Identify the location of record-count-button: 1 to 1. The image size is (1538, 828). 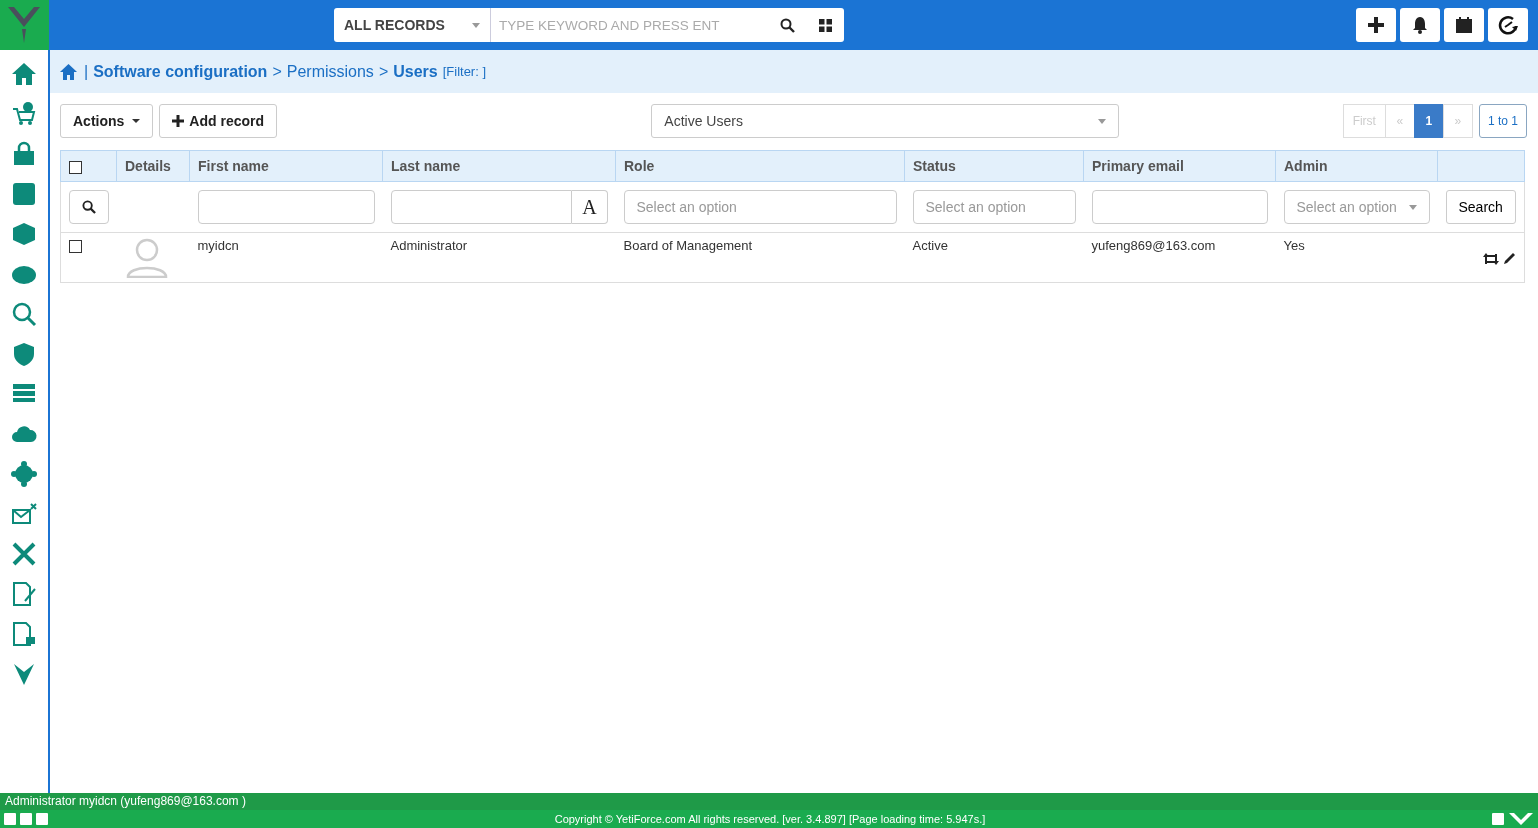
(1502, 121).